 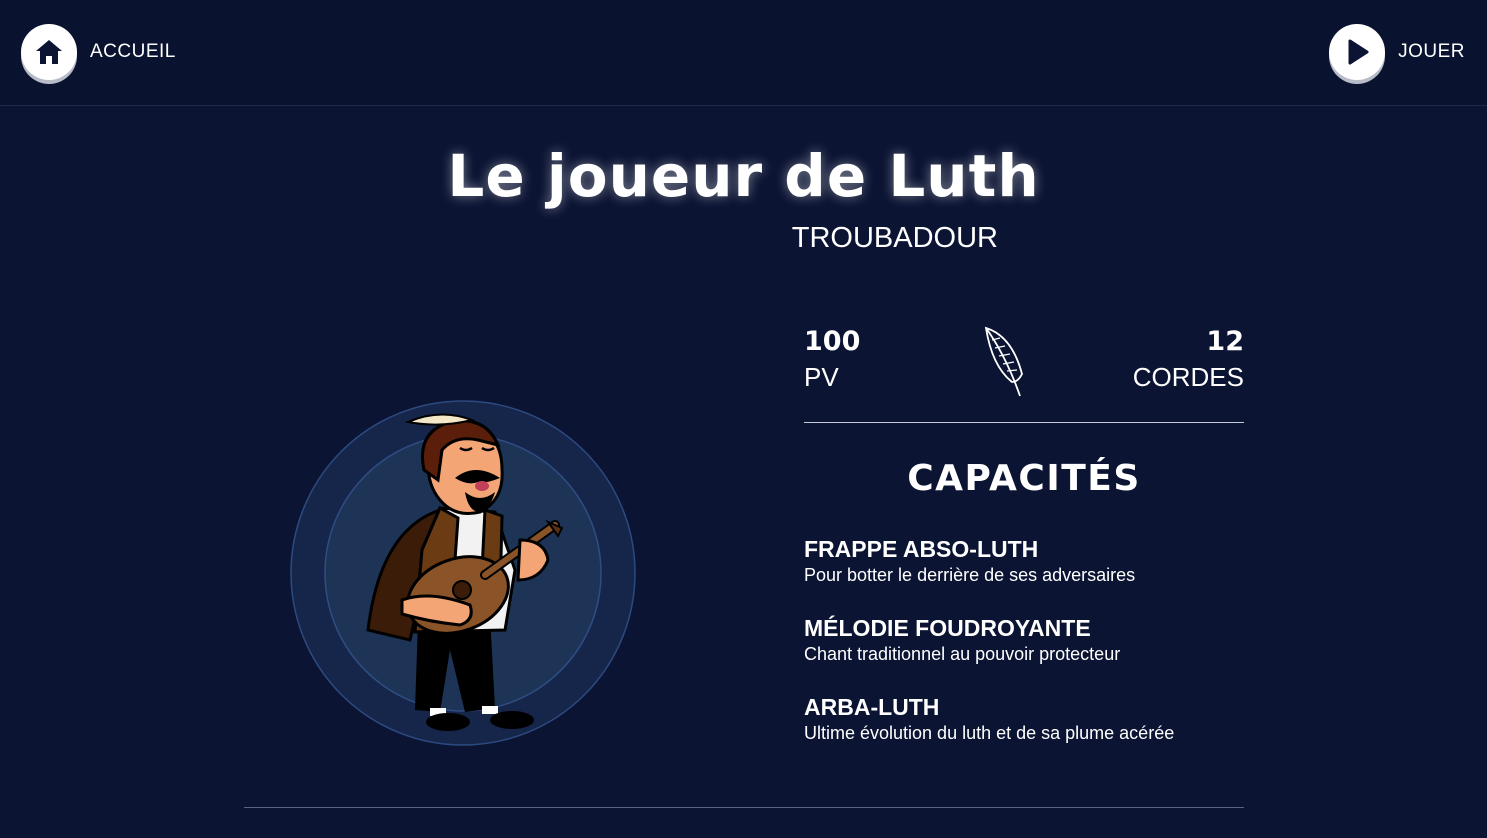 What do you see at coordinates (463, 573) in the screenshot?
I see `lute-player-portrait` at bounding box center [463, 573].